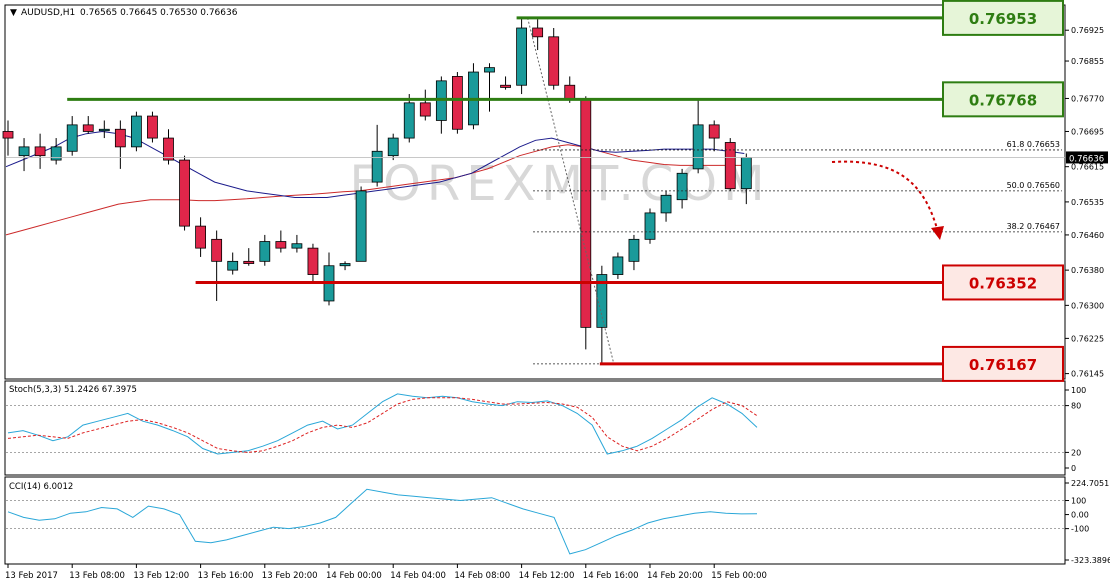 Image resolution: width=1110 pixels, height=588 pixels. What do you see at coordinates (1090, 560) in the screenshot?
I see `cci-axis-label: -323.3896` at bounding box center [1090, 560].